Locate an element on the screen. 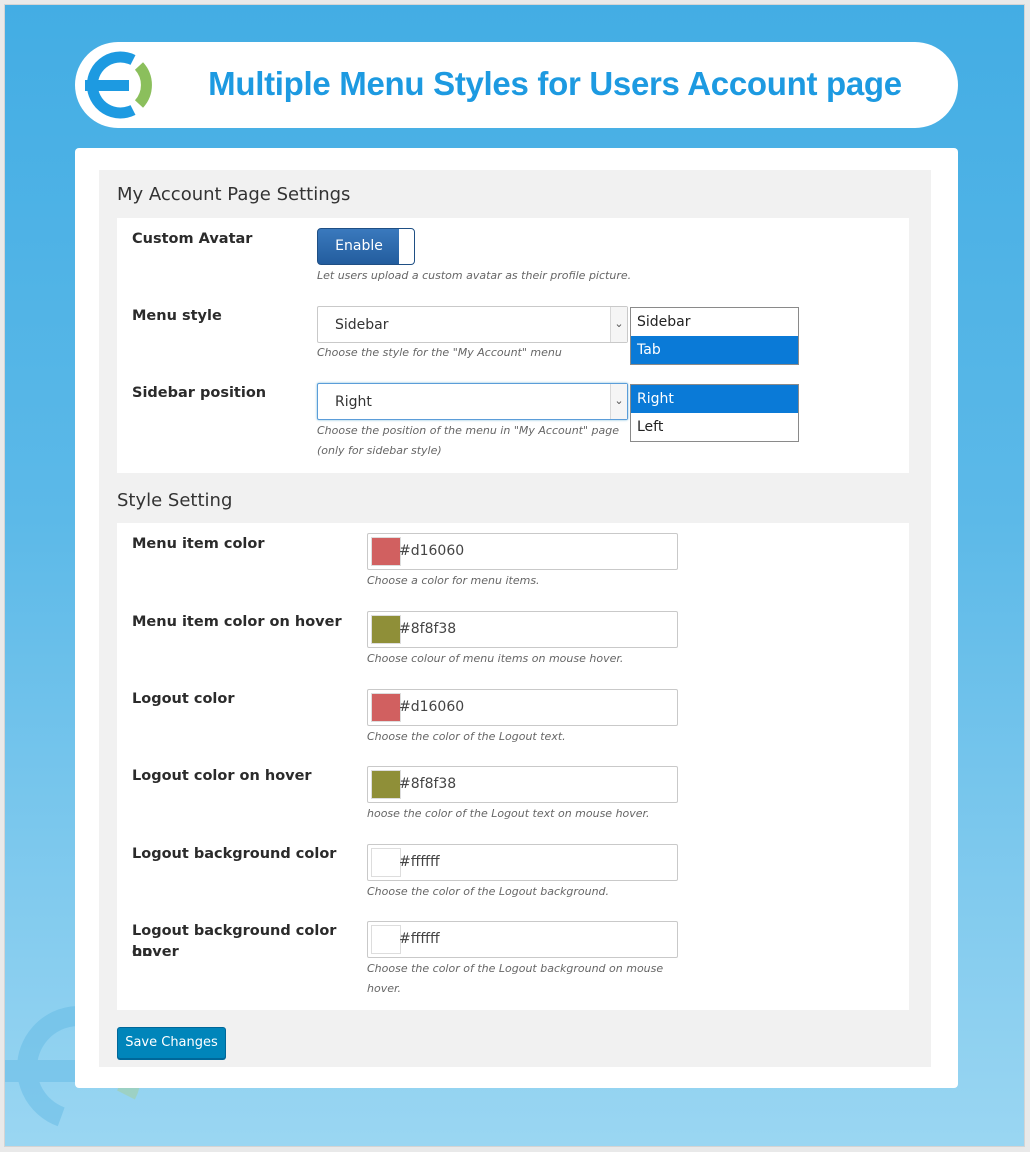 The height and width of the screenshot is (1152, 1030). menu-style-options: Sidebar Tab is located at coordinates (714, 336).